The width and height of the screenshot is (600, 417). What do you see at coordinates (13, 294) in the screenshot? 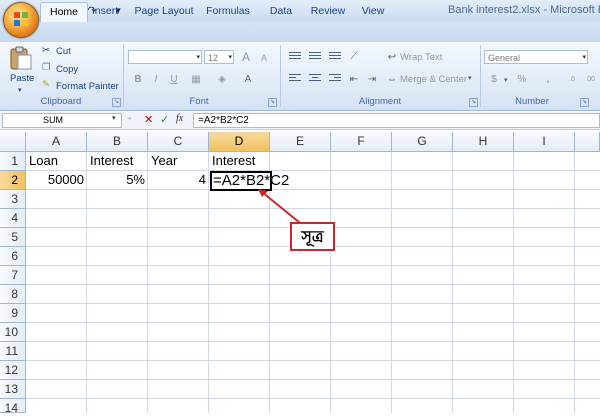
I see `row-header-8: 8` at bounding box center [13, 294].